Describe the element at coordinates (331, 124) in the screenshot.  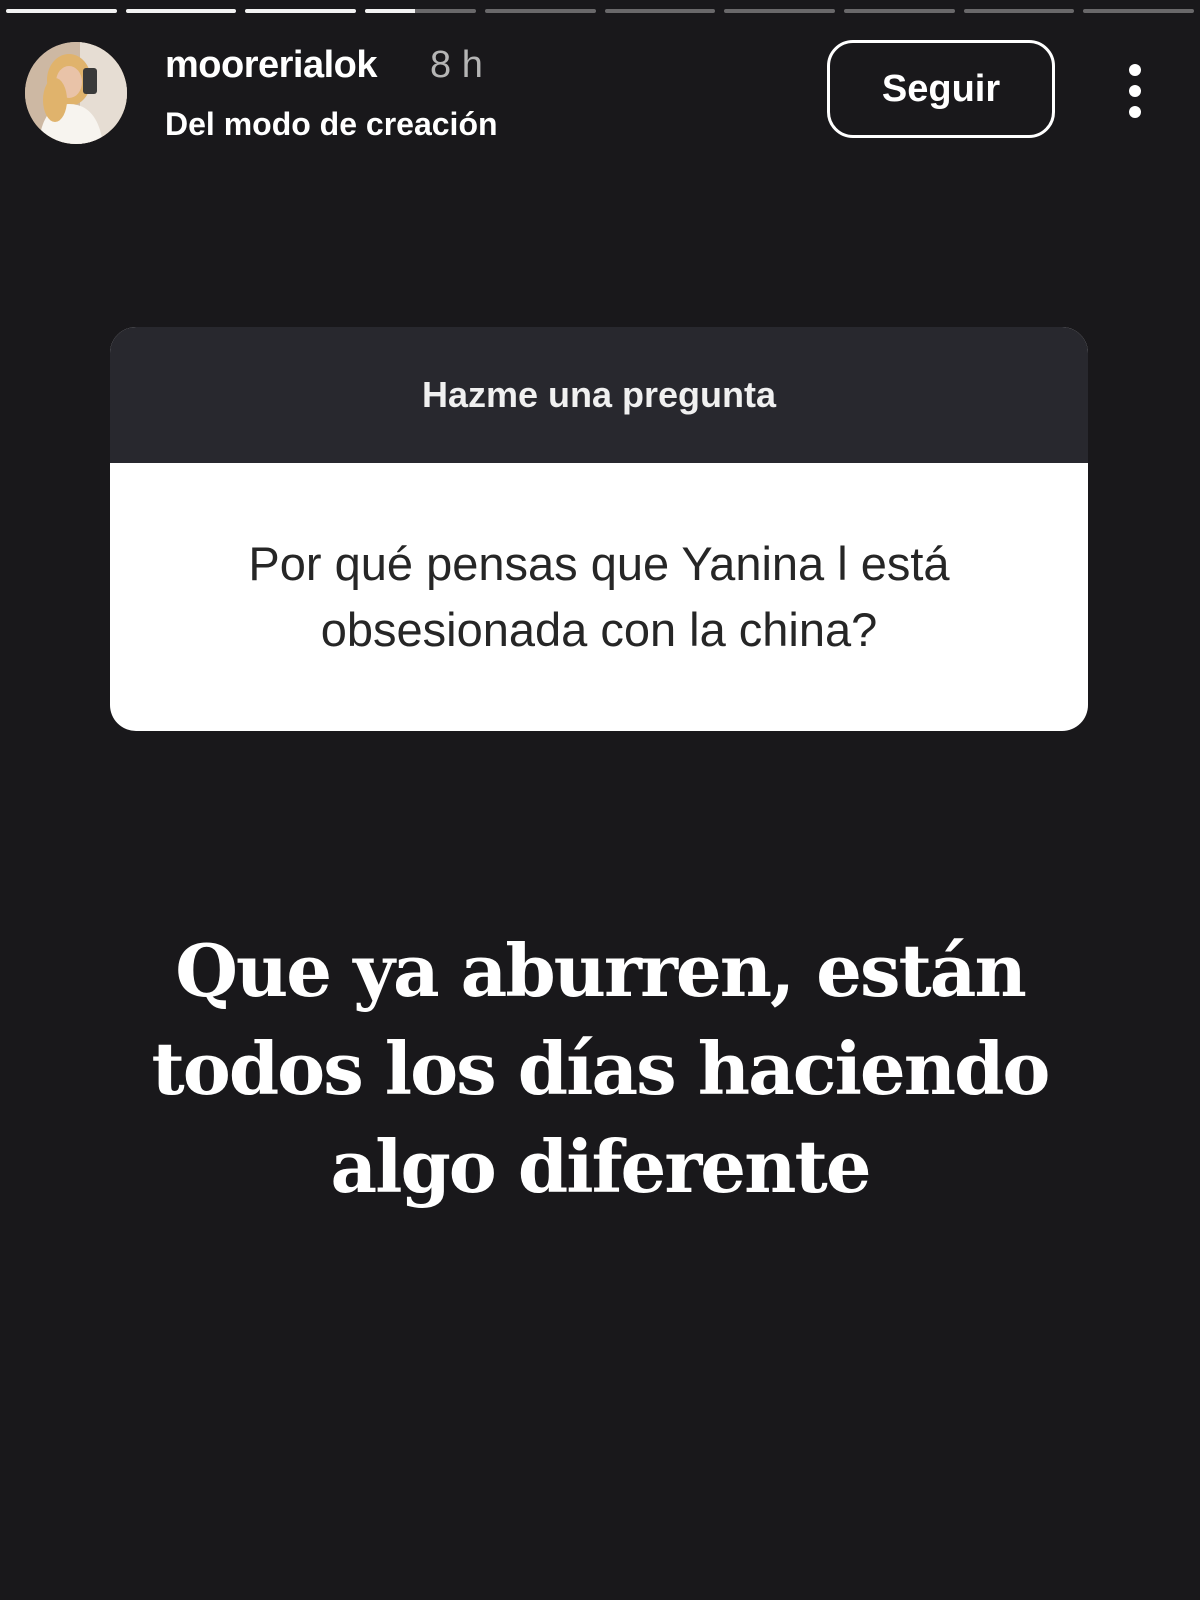
I see `creation-mode-label: Del modo de creación` at that location.